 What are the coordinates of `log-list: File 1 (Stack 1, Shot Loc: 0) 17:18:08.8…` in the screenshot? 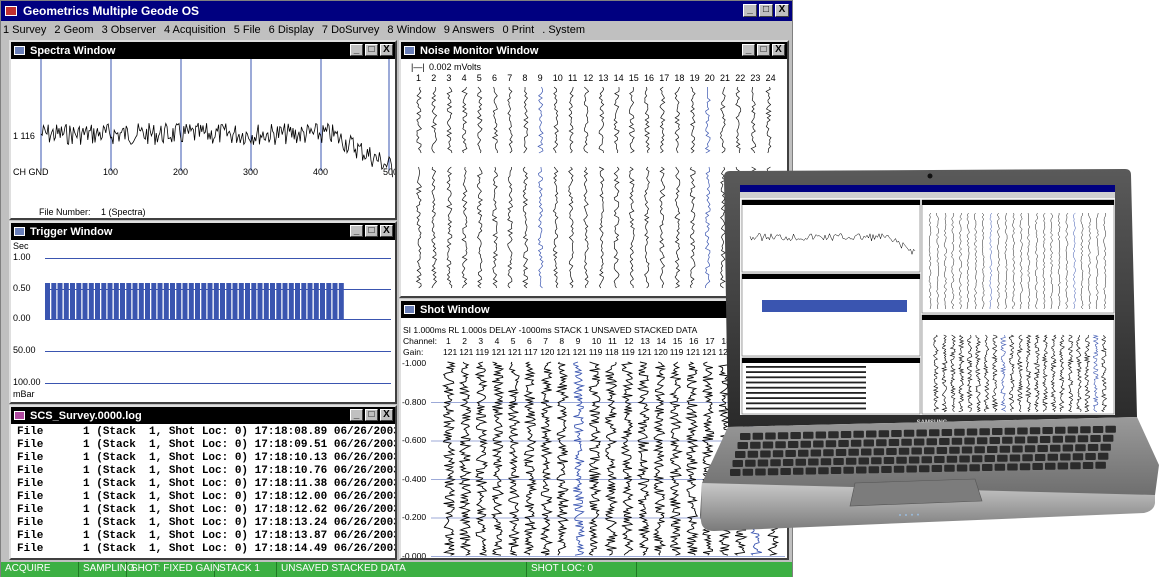 It's located at (203, 491).